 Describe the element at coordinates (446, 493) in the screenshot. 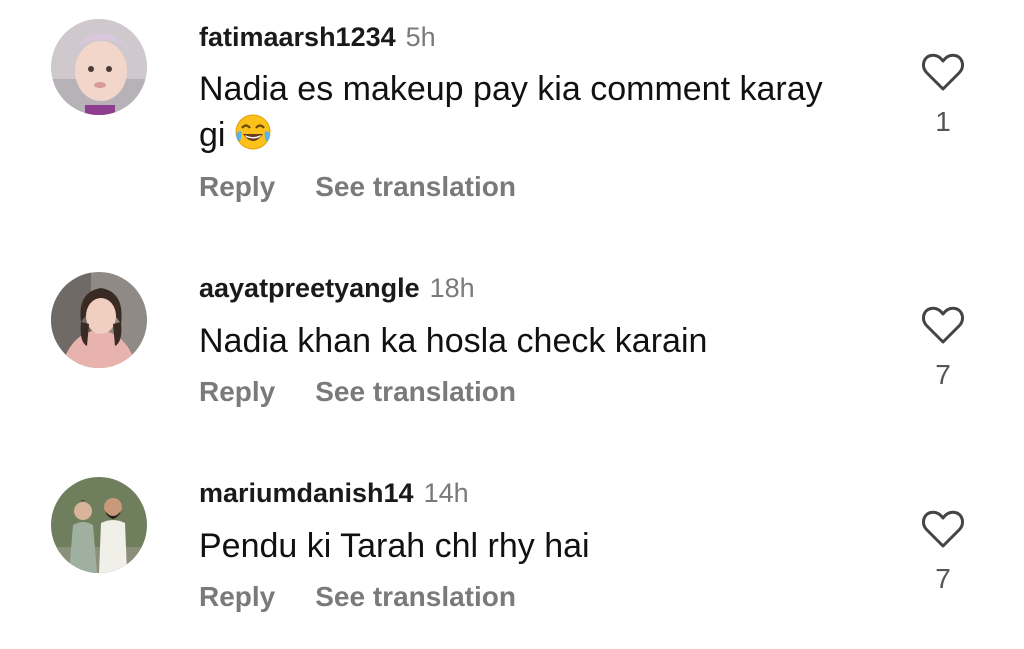

I see `comment-time: 14h` at that location.